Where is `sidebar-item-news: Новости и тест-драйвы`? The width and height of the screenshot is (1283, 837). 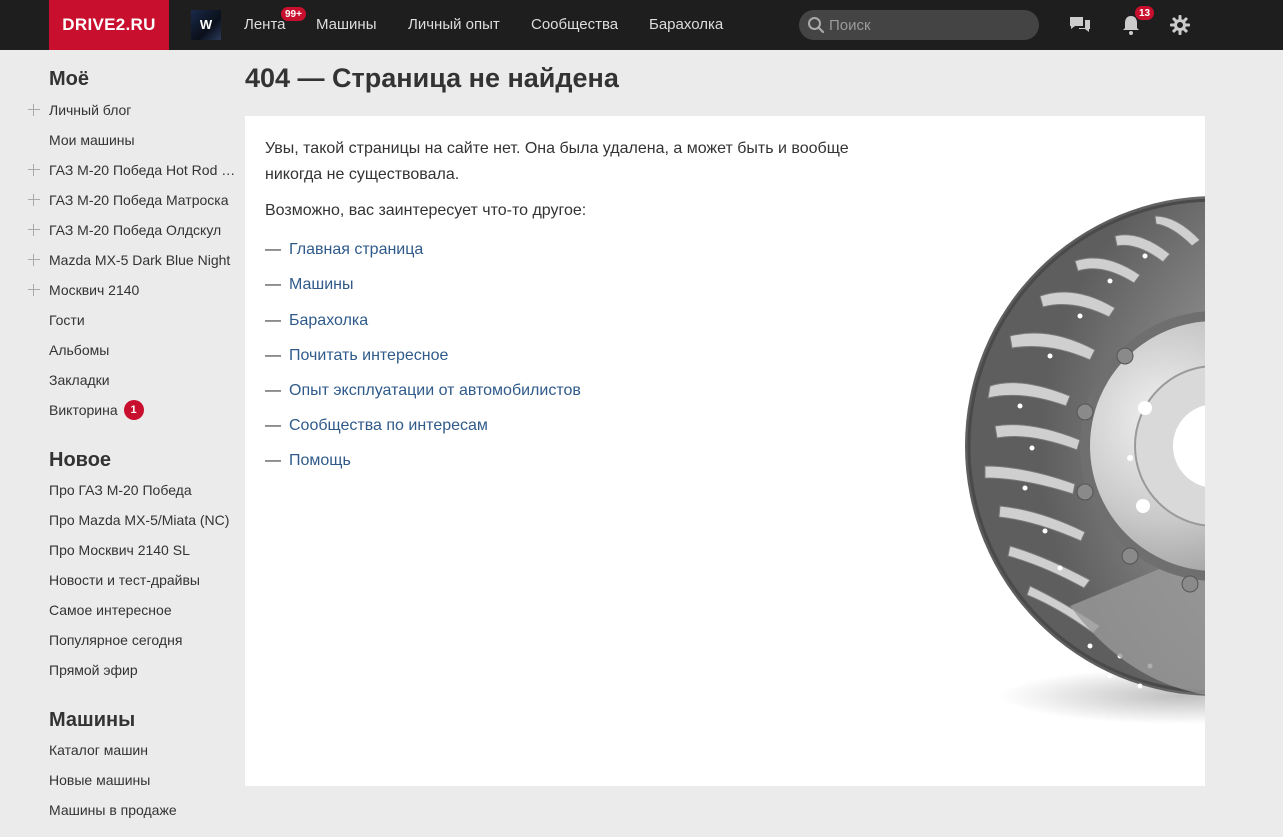
sidebar-item-news: Новости и тест-драйвы is located at coordinates (144, 580).